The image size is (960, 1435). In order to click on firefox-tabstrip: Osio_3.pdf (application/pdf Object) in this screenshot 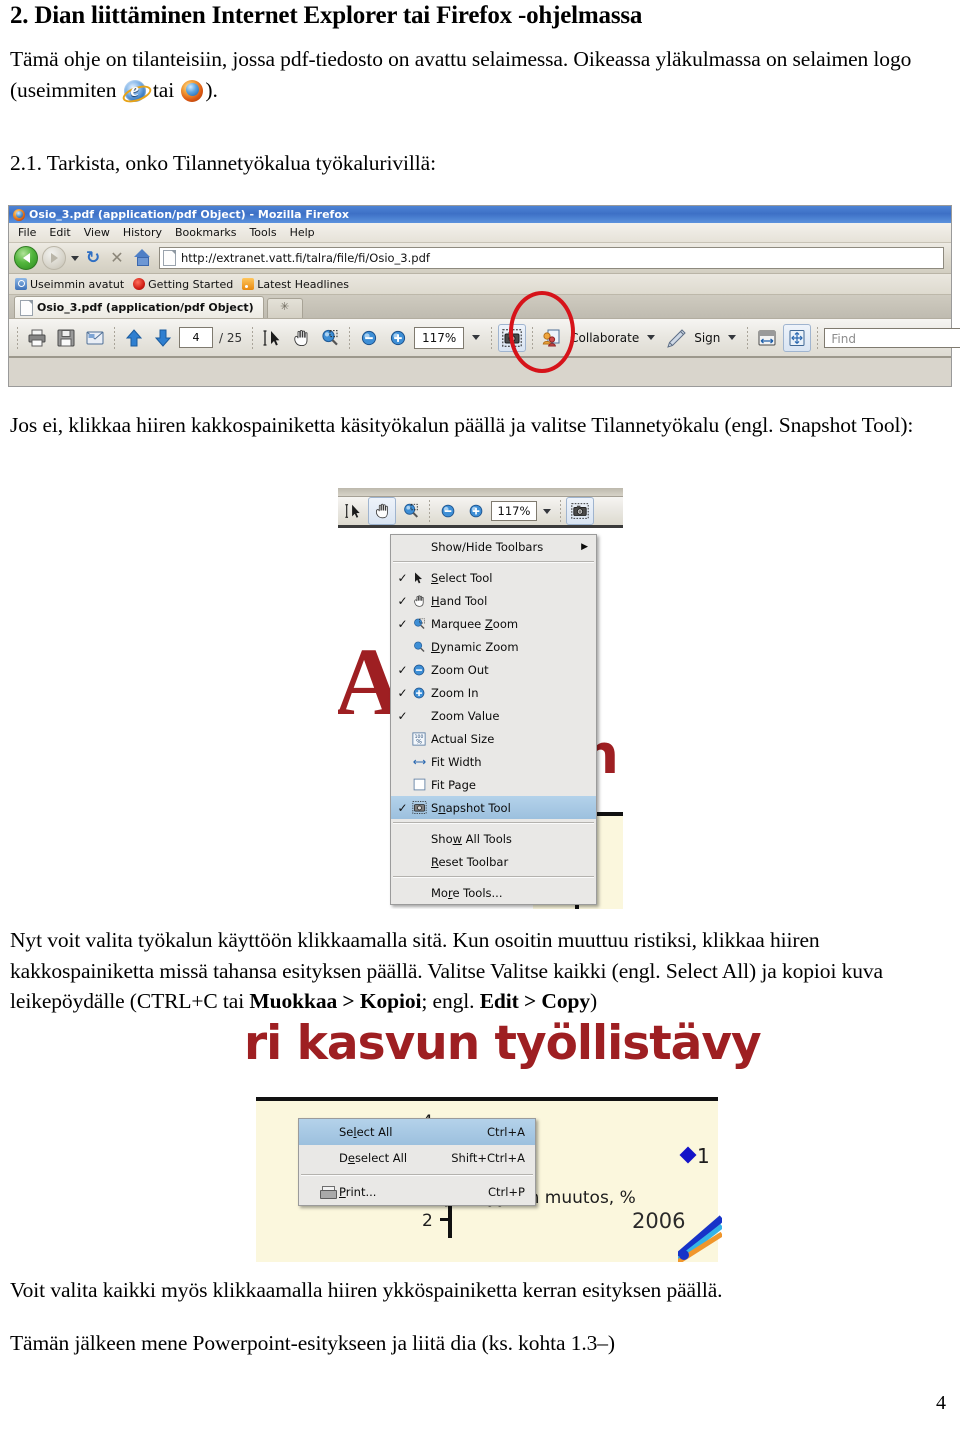, I will do `click(480, 306)`.